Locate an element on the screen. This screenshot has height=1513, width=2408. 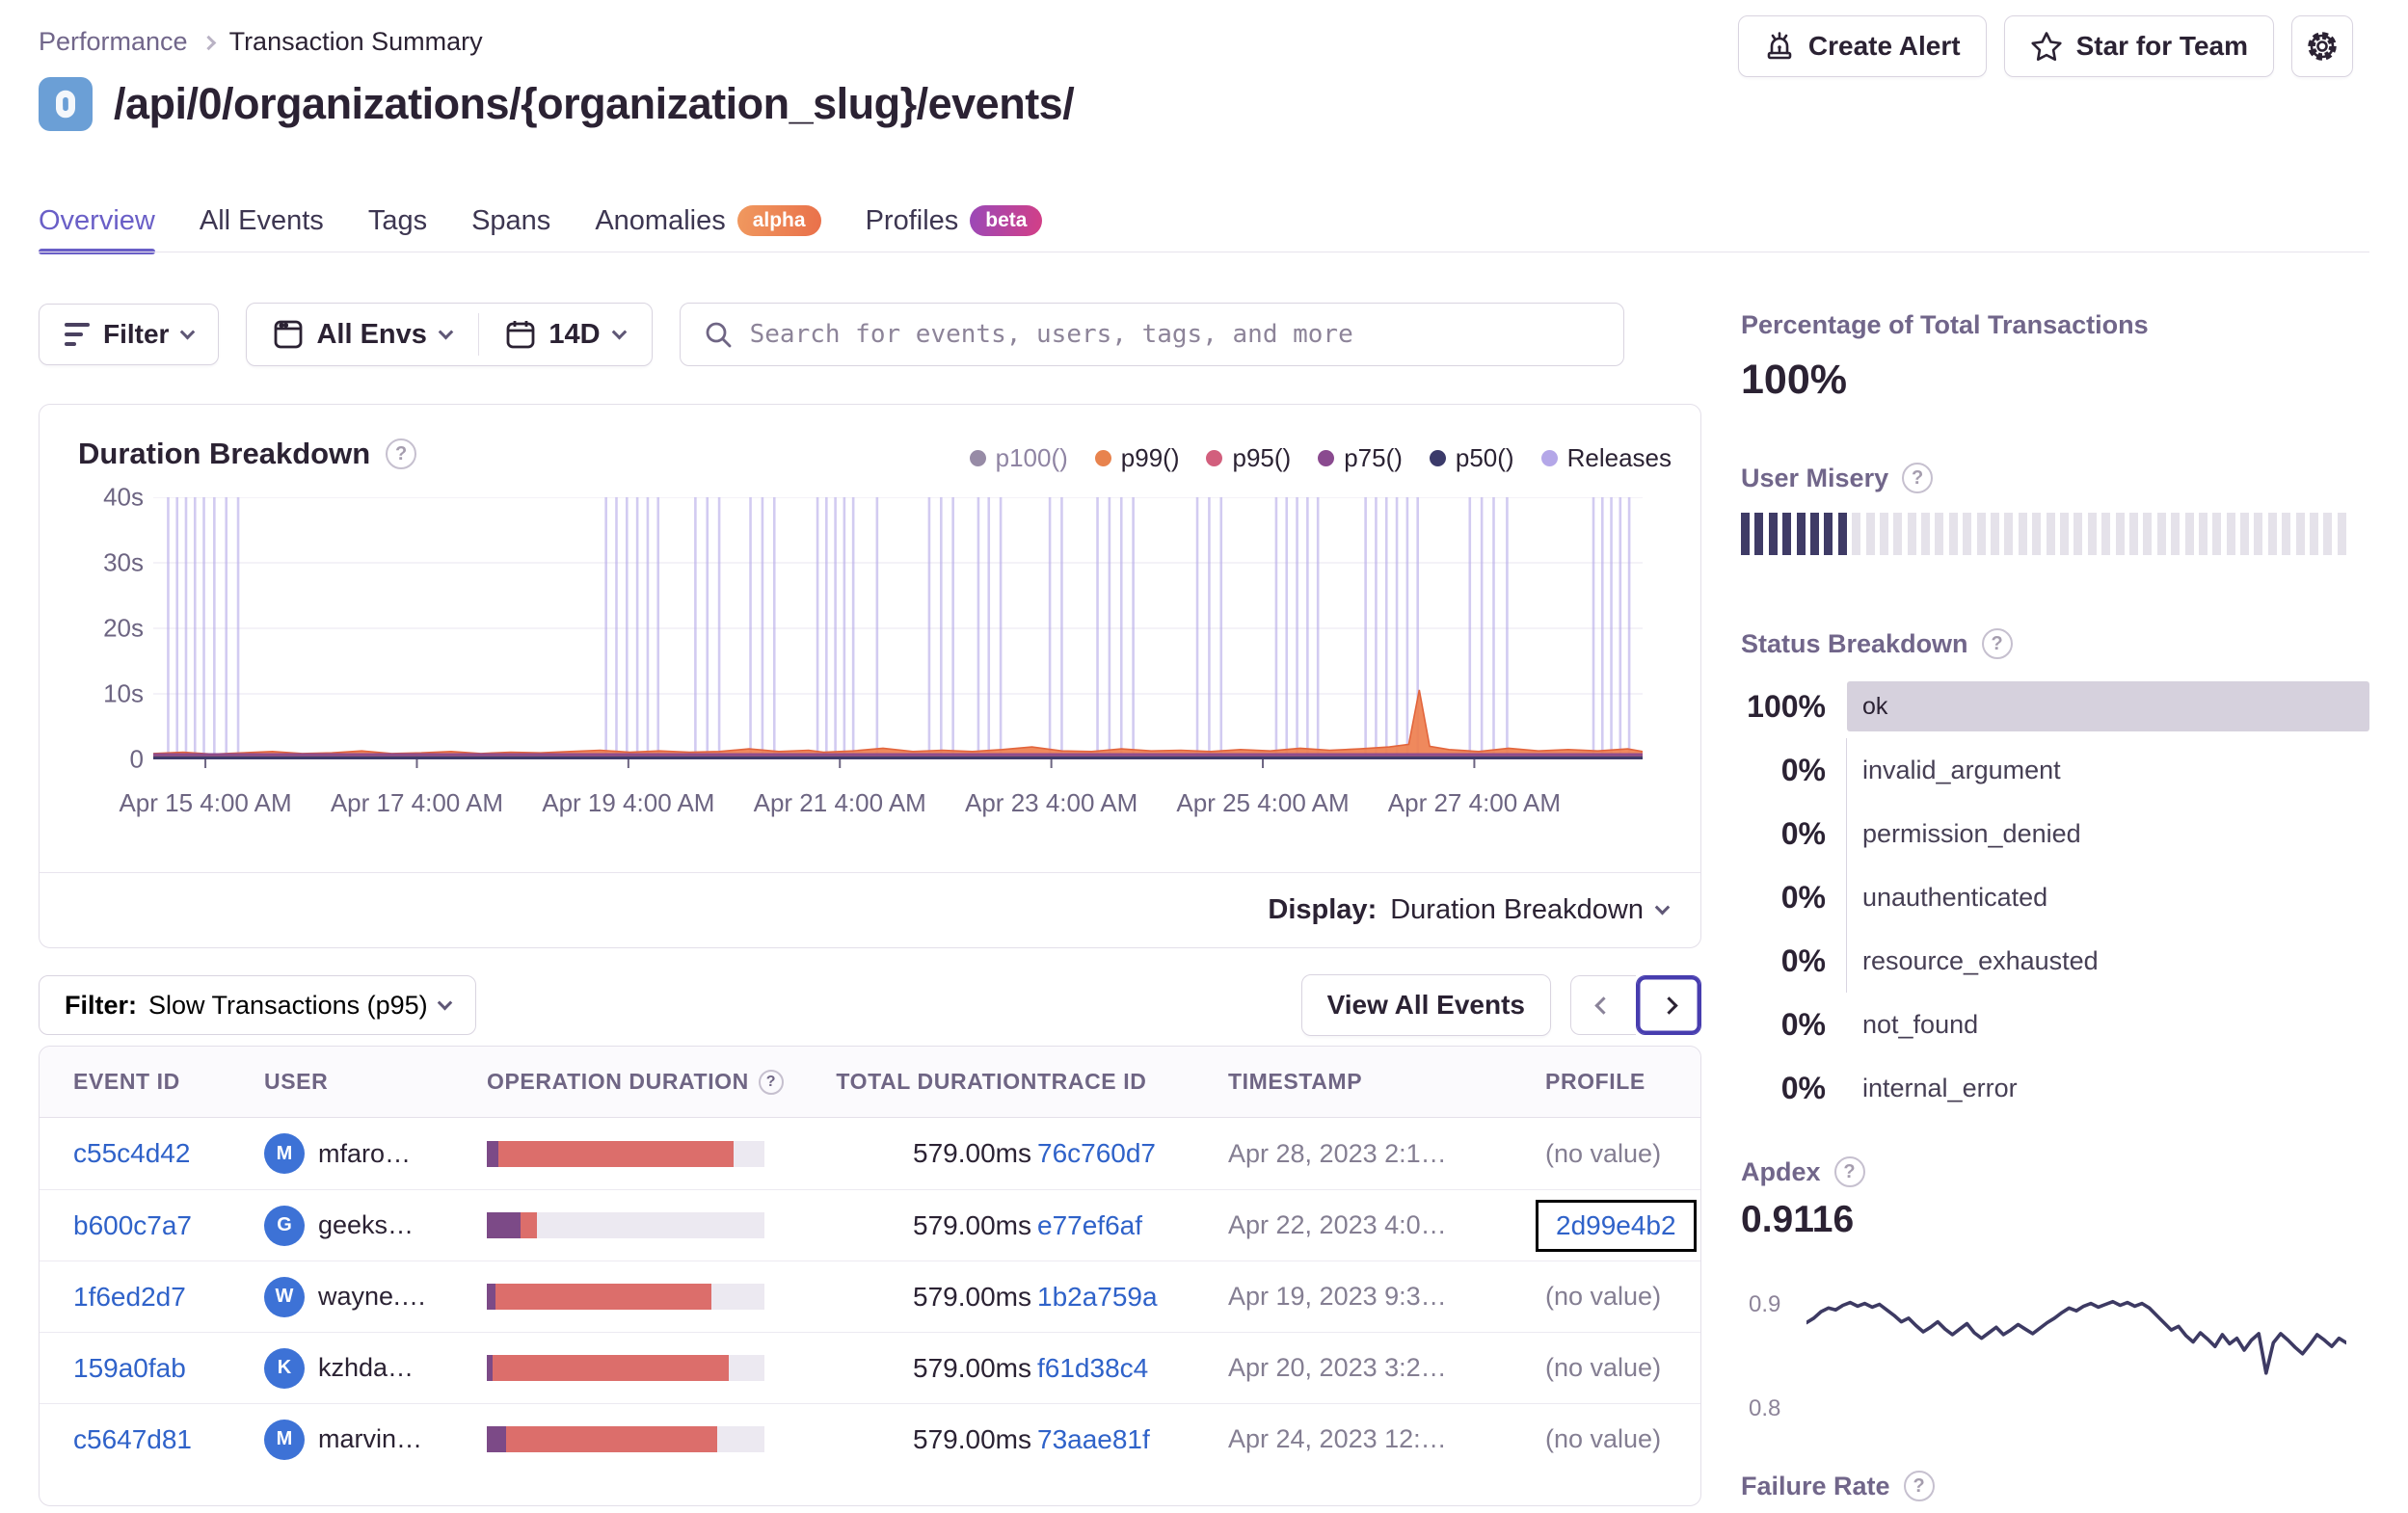
trace-id-link: e77ef6af is located at coordinates (1132, 1225).